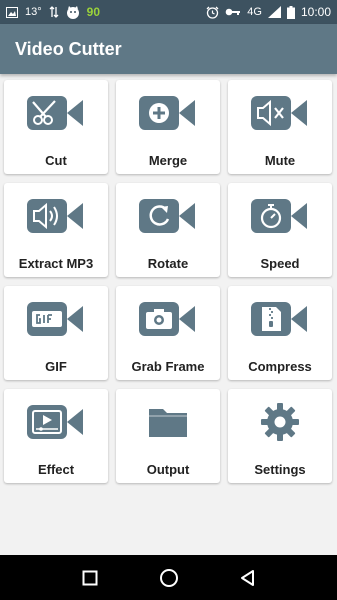 This screenshot has height=600, width=337. Describe the element at coordinates (315, 12) in the screenshot. I see `clock-text: 10:00` at that location.